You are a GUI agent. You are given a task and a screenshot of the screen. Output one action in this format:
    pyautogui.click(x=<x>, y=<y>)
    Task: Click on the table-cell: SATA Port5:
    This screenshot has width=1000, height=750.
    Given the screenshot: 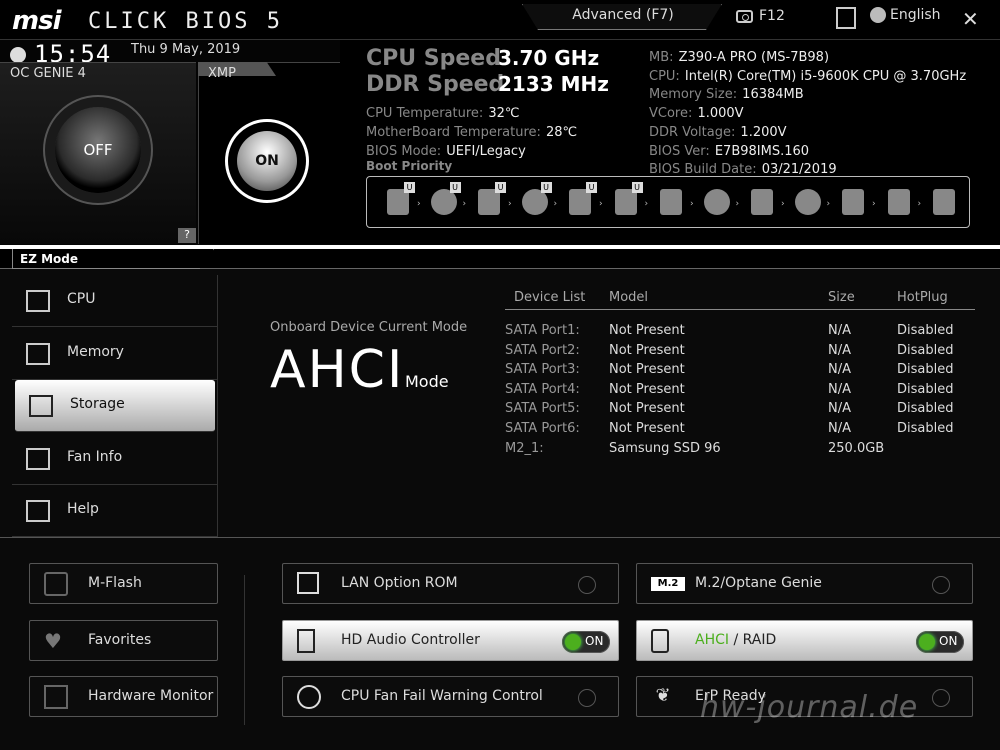 What is the action you would take?
    pyautogui.click(x=542, y=409)
    